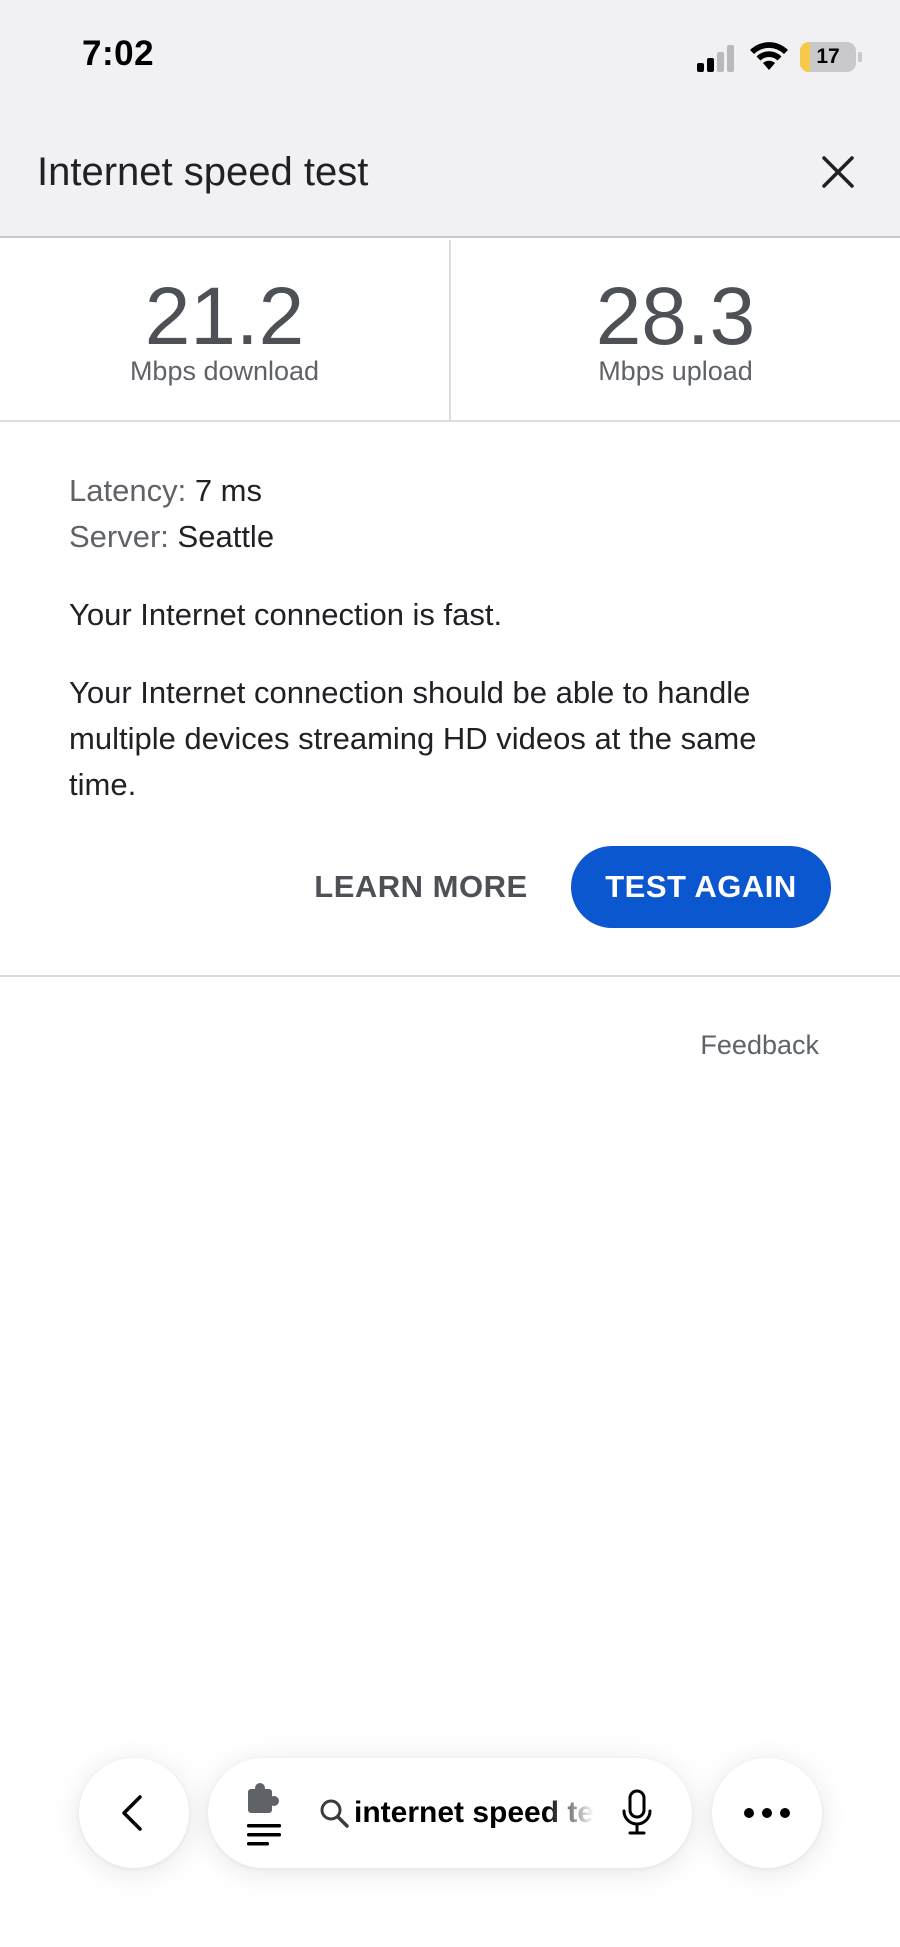  I want to click on battery-icon: 17, so click(828, 57).